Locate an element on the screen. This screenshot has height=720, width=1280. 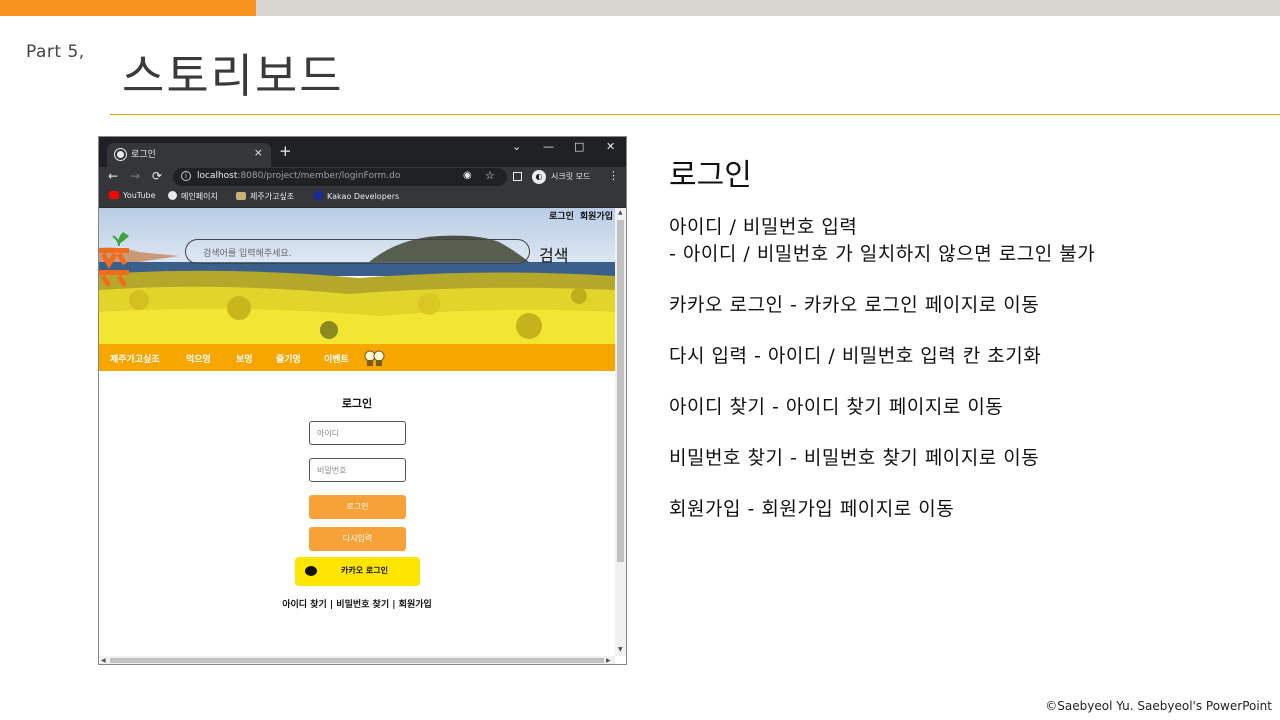
hero-banner: 로그인 회원가입 검색어를 입력해주세요. 검색 is located at coordinates (357, 276).